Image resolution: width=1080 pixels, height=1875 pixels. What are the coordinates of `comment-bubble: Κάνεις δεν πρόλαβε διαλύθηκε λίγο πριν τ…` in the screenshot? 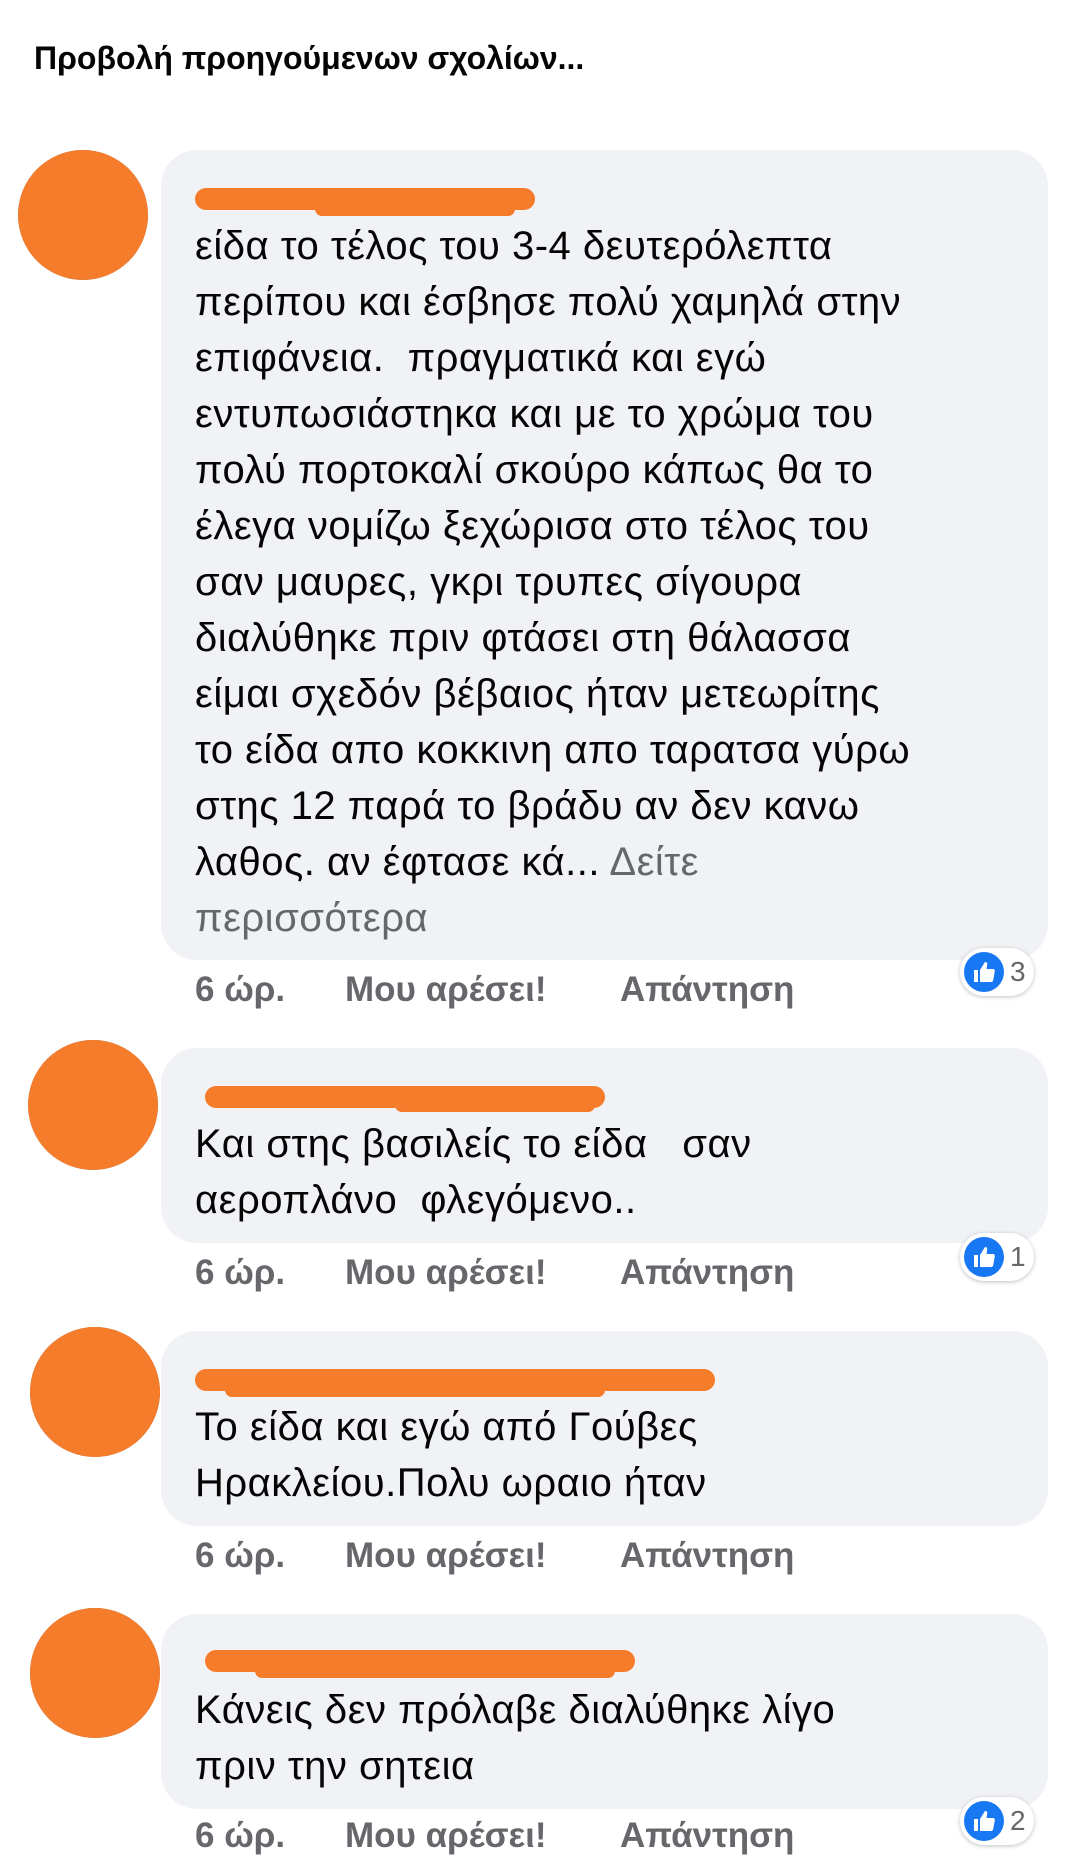 It's located at (604, 1711).